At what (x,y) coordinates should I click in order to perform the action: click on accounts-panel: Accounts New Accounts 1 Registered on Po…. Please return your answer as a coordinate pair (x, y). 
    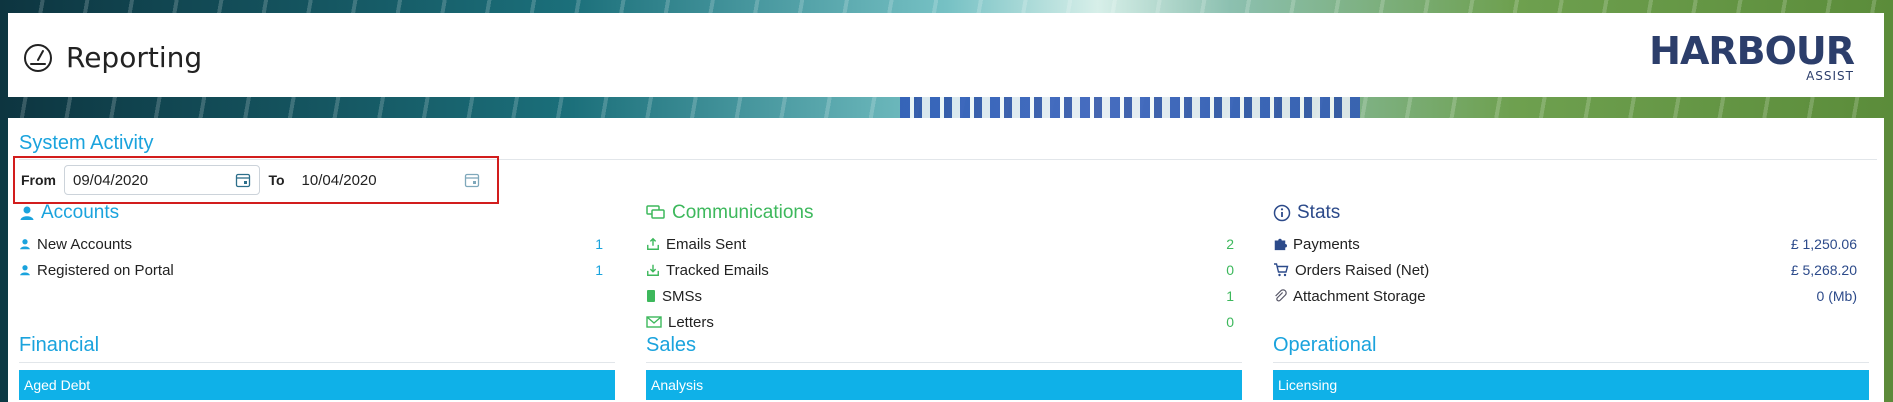
    Looking at the image, I should click on (311, 242).